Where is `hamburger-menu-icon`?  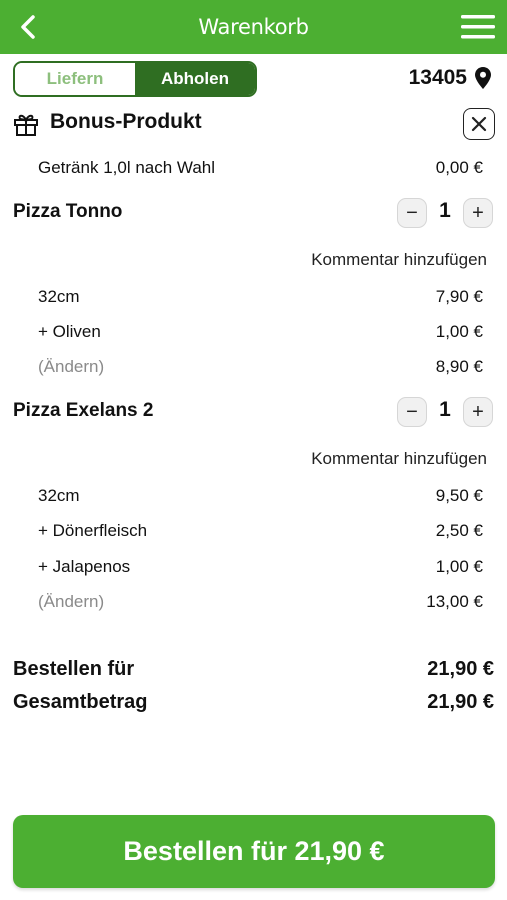 hamburger-menu-icon is located at coordinates (478, 27).